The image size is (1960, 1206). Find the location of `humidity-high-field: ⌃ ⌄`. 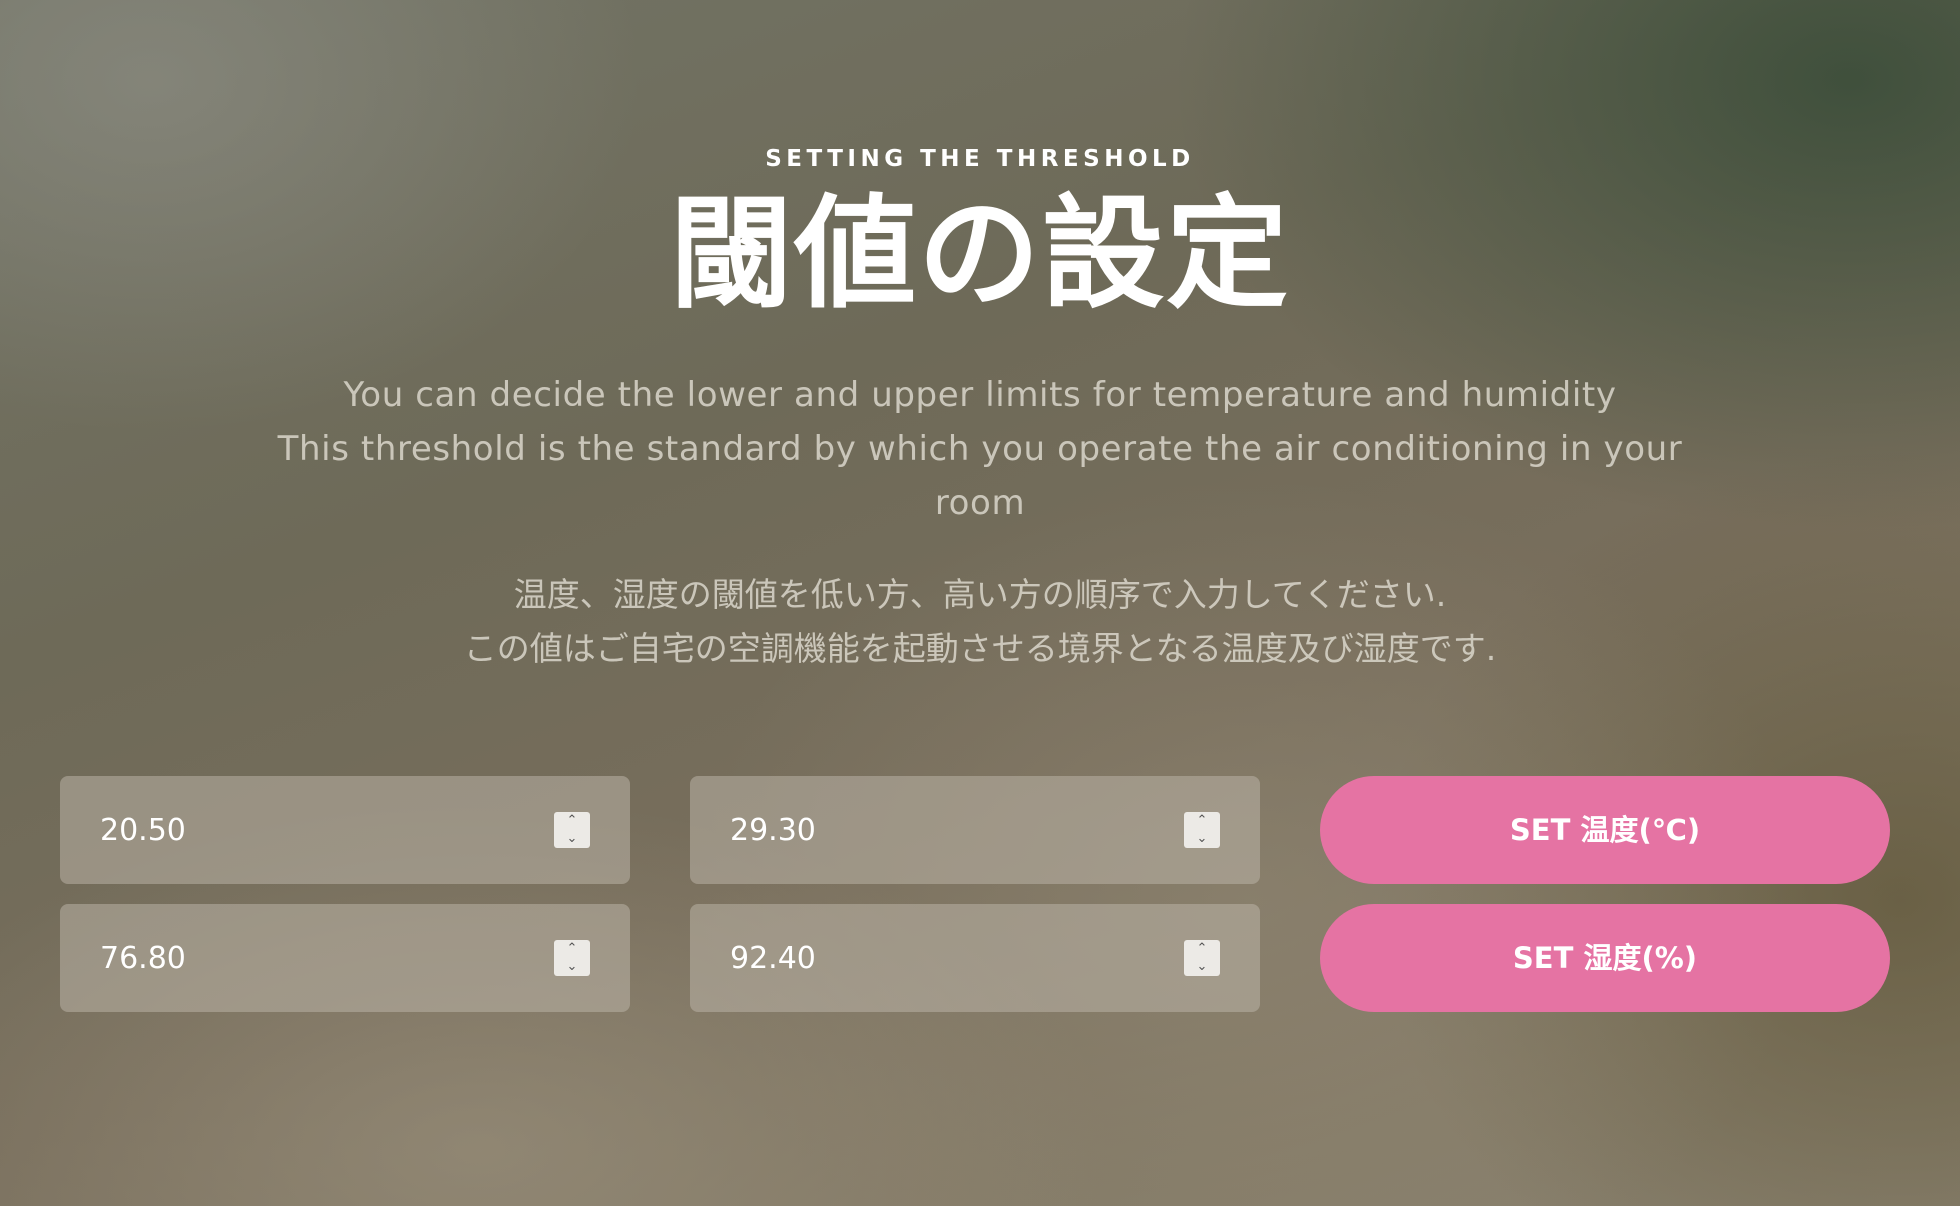

humidity-high-field: ⌃ ⌄ is located at coordinates (975, 958).